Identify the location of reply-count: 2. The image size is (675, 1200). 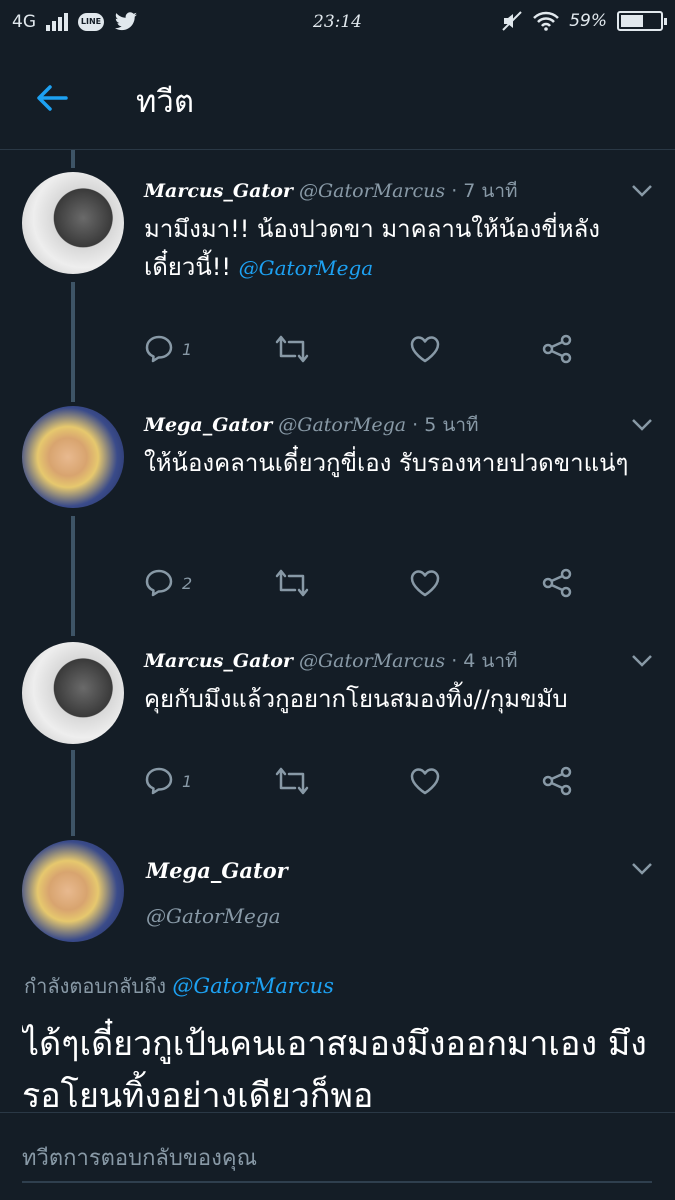
(187, 583).